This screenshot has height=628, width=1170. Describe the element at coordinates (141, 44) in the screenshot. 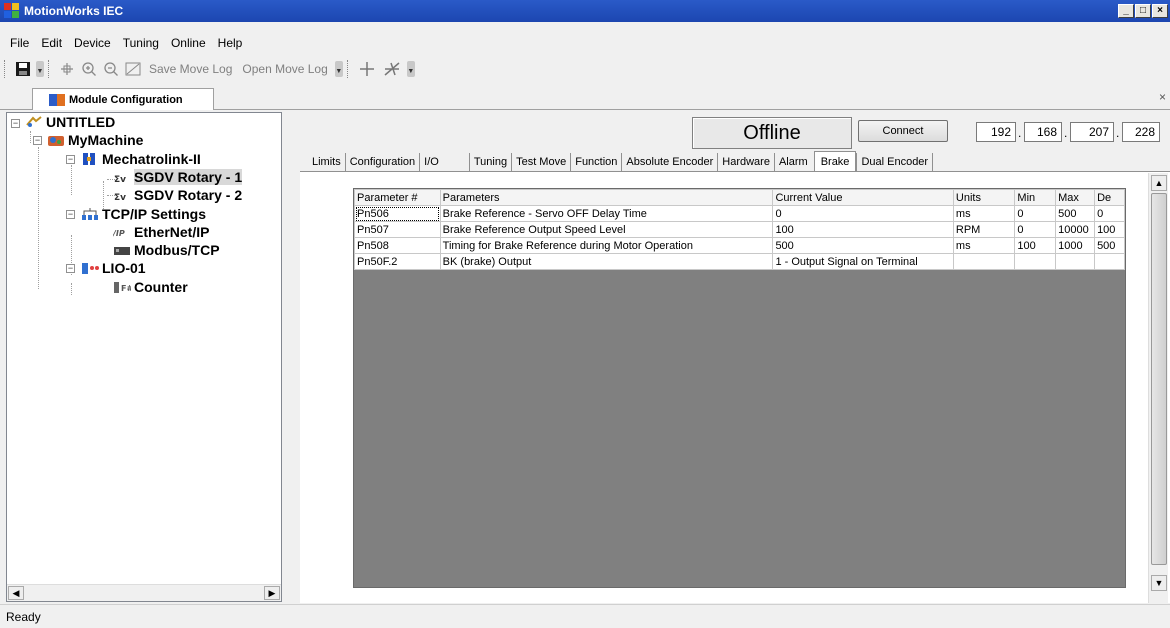

I see `menu-tuning: Tuning` at that location.